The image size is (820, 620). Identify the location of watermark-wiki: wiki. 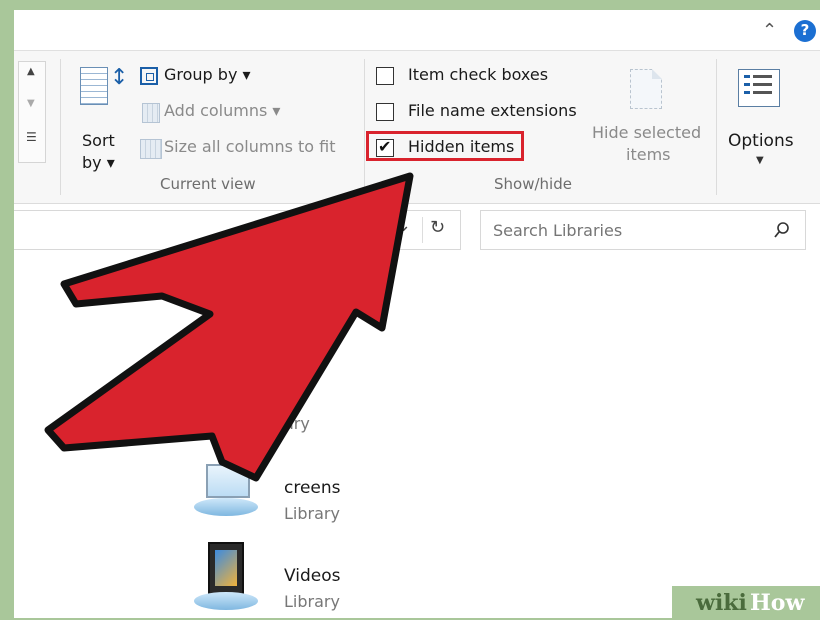
(721, 603).